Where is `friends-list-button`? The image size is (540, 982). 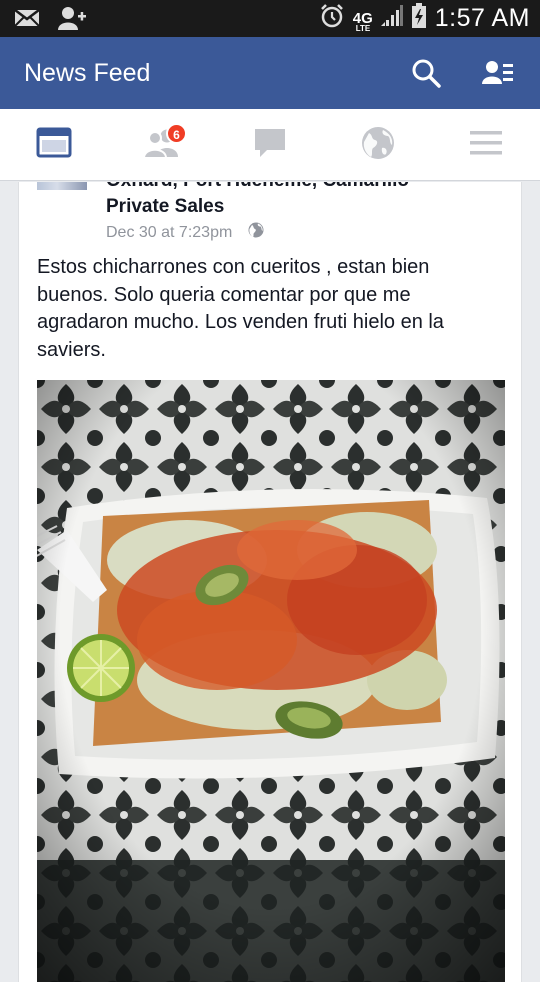 friends-list-button is located at coordinates (498, 73).